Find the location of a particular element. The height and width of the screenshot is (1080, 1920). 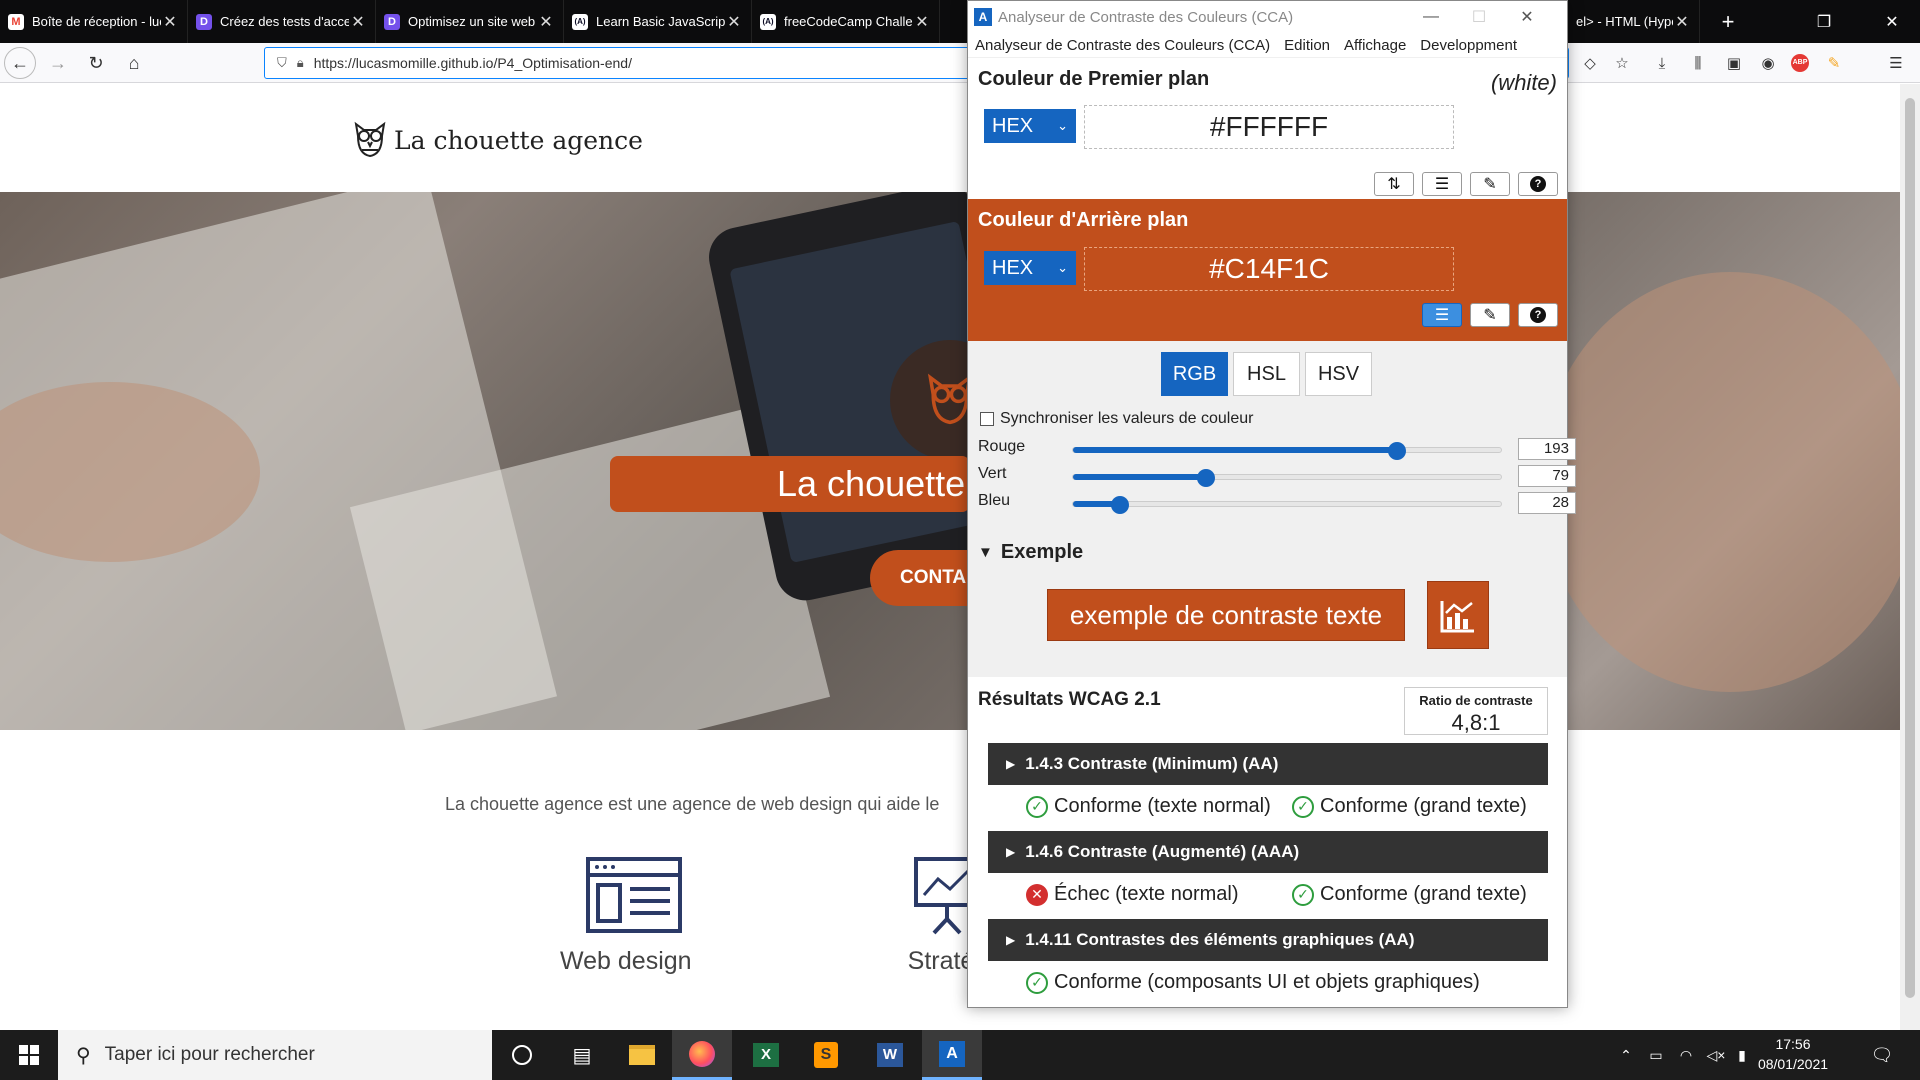

tab-rgb: RGB is located at coordinates (1194, 374).